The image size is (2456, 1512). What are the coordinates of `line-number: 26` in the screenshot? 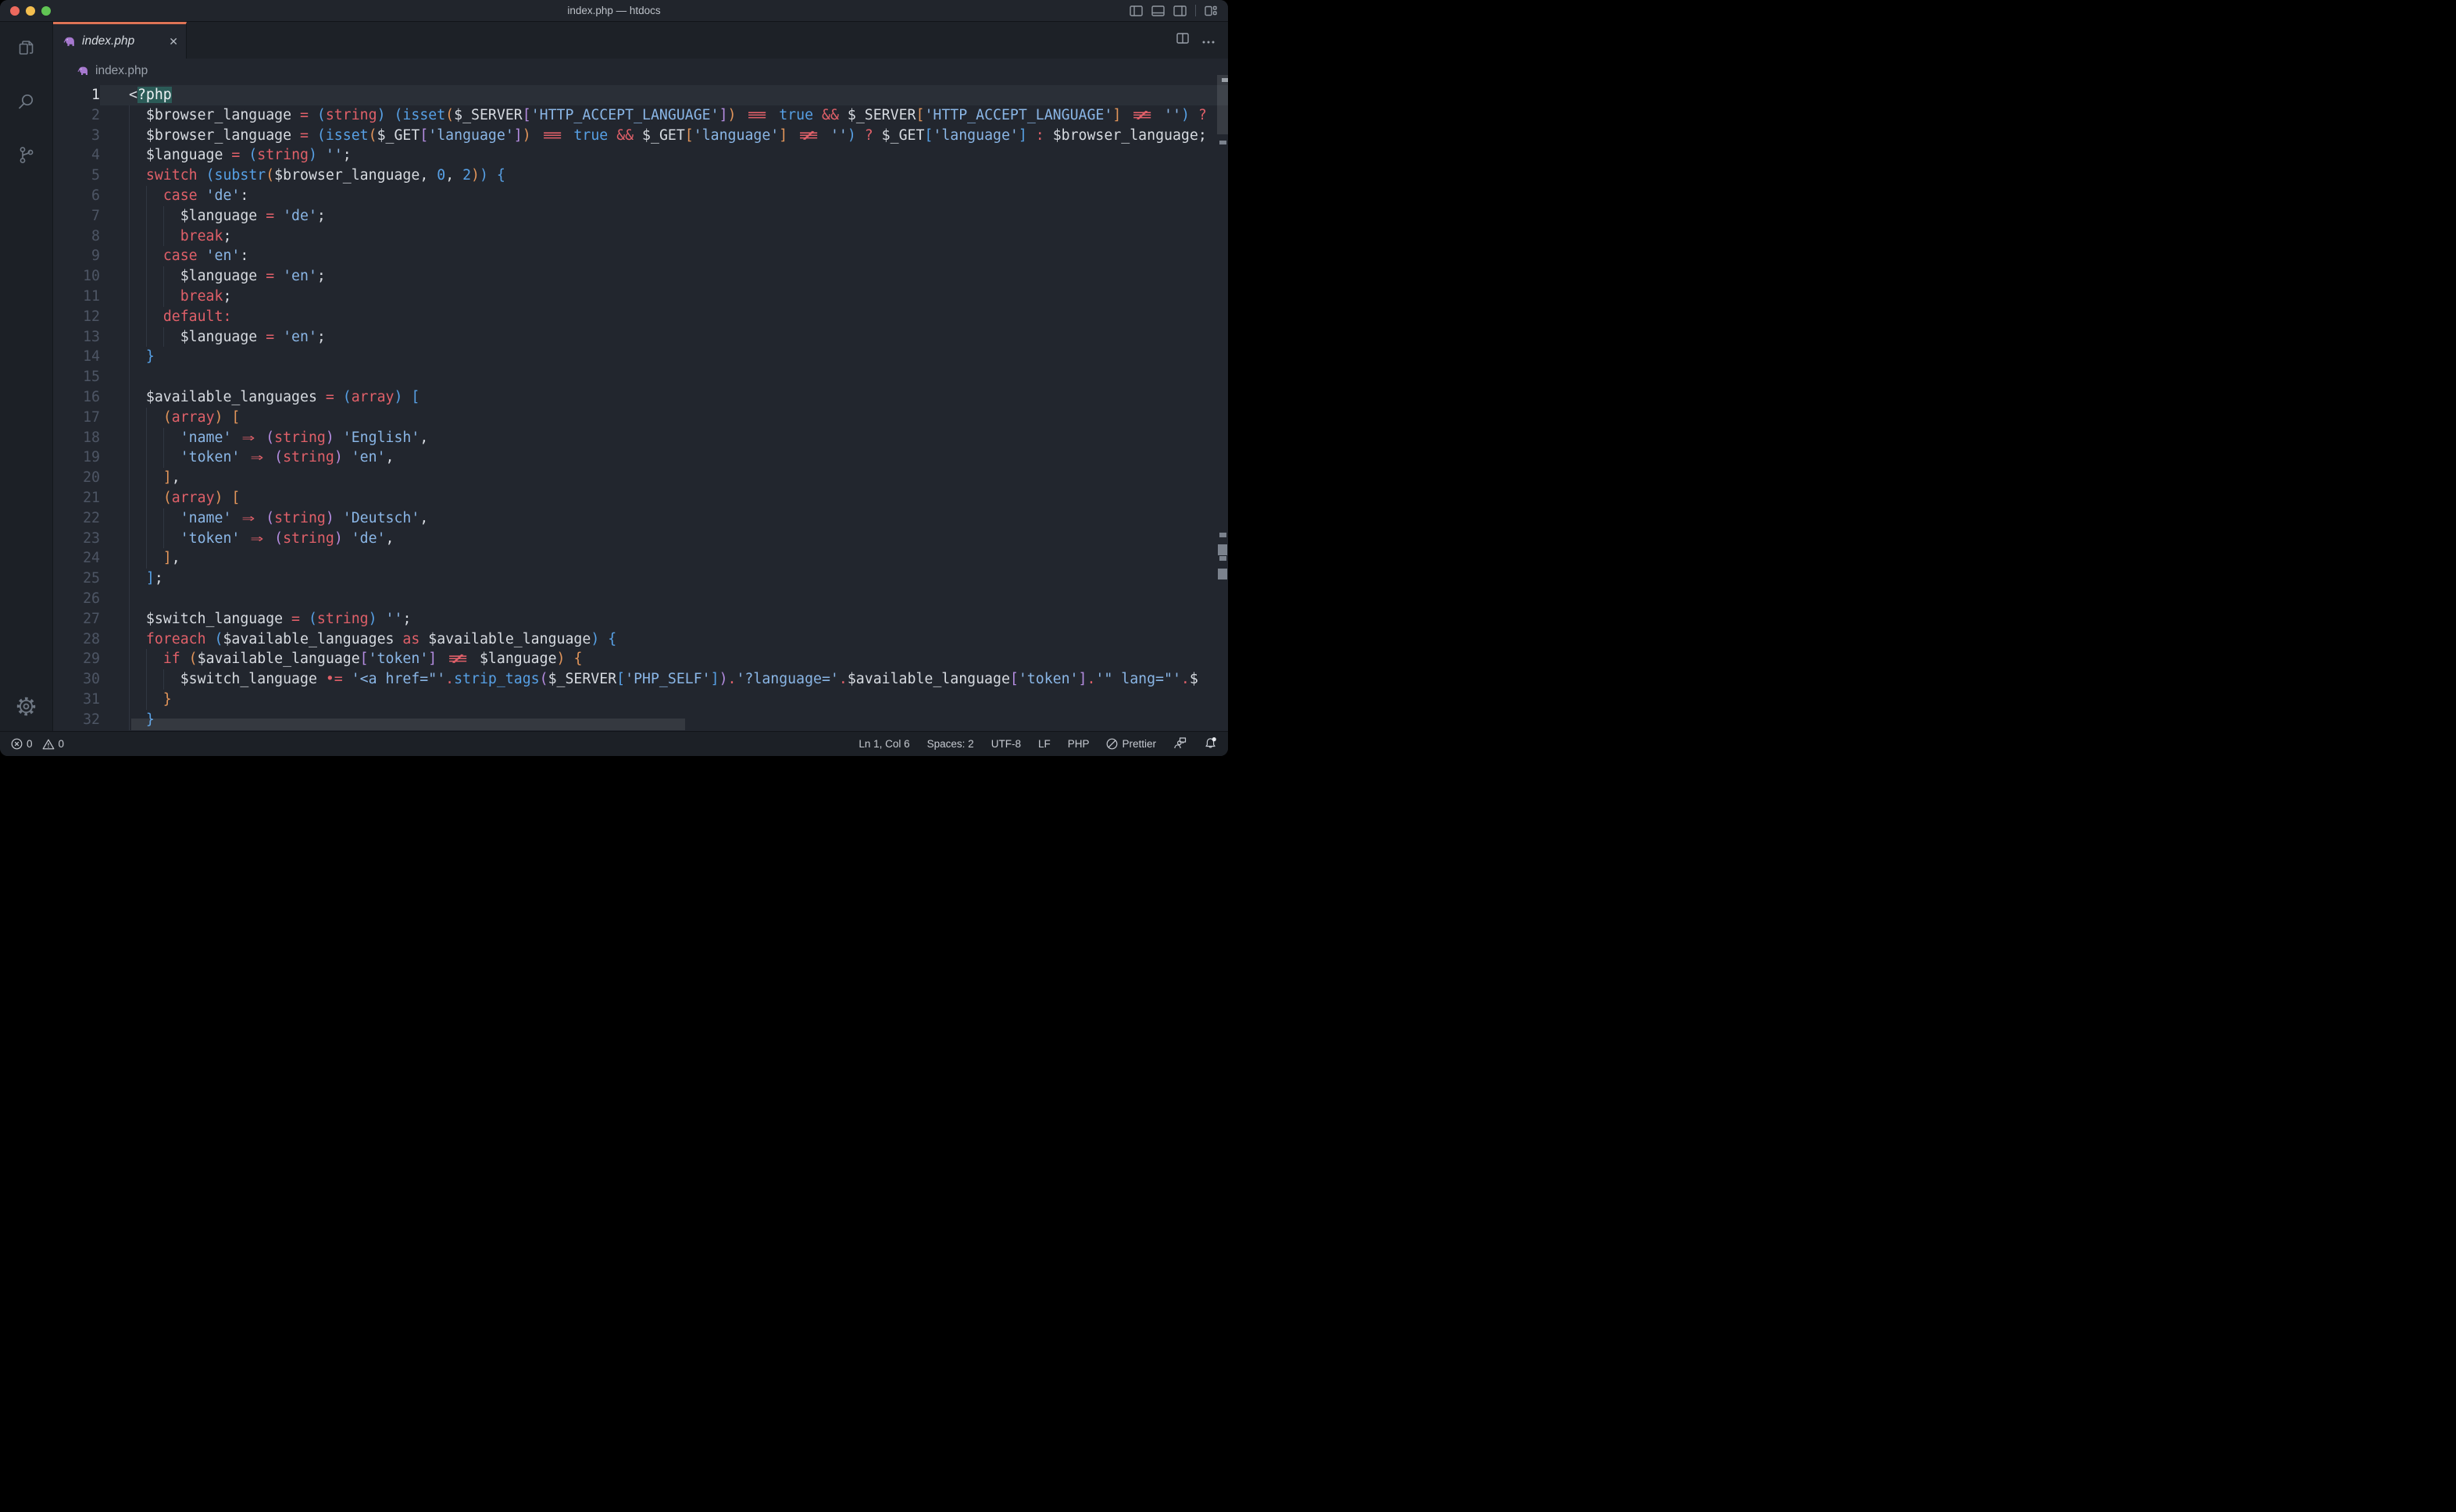 It's located at (76, 599).